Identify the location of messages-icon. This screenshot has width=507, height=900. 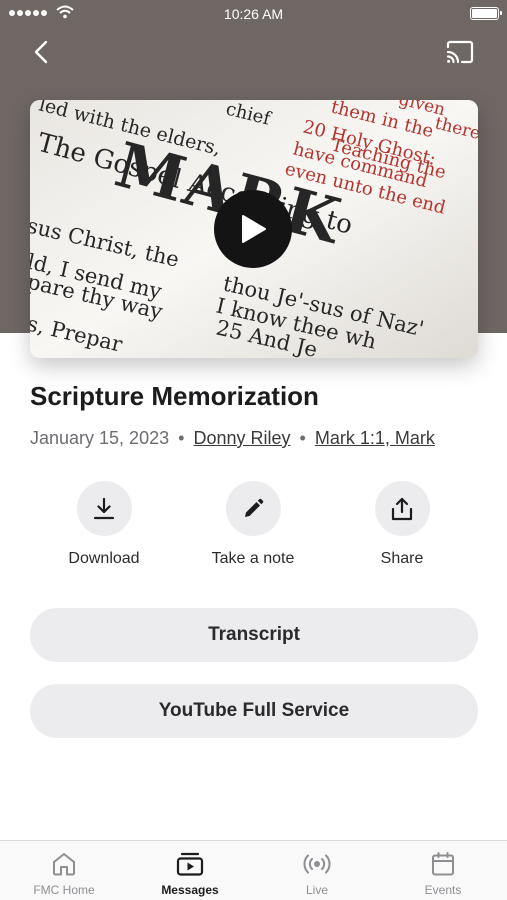
(190, 864).